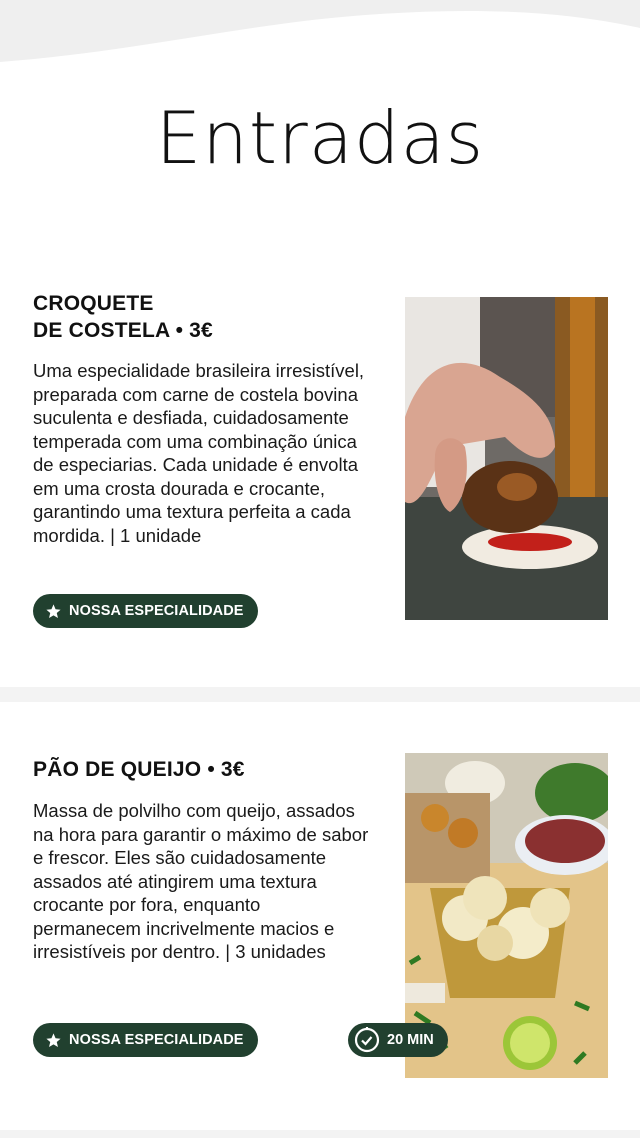 The height and width of the screenshot is (1138, 640). I want to click on croquete-title-line2: DE COSTELA • 3€, so click(123, 330).